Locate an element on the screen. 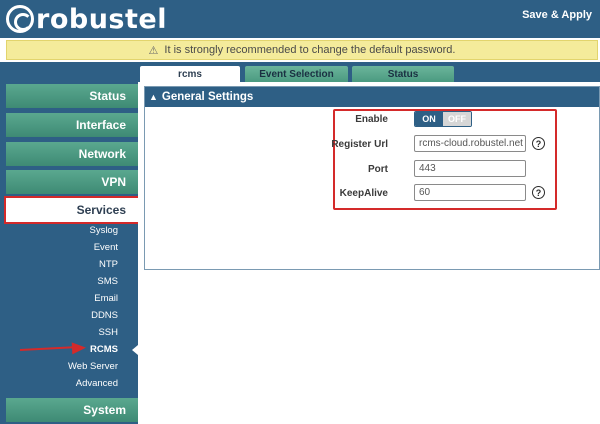 The height and width of the screenshot is (424, 600). keepalive-help-icon: ? is located at coordinates (538, 192).